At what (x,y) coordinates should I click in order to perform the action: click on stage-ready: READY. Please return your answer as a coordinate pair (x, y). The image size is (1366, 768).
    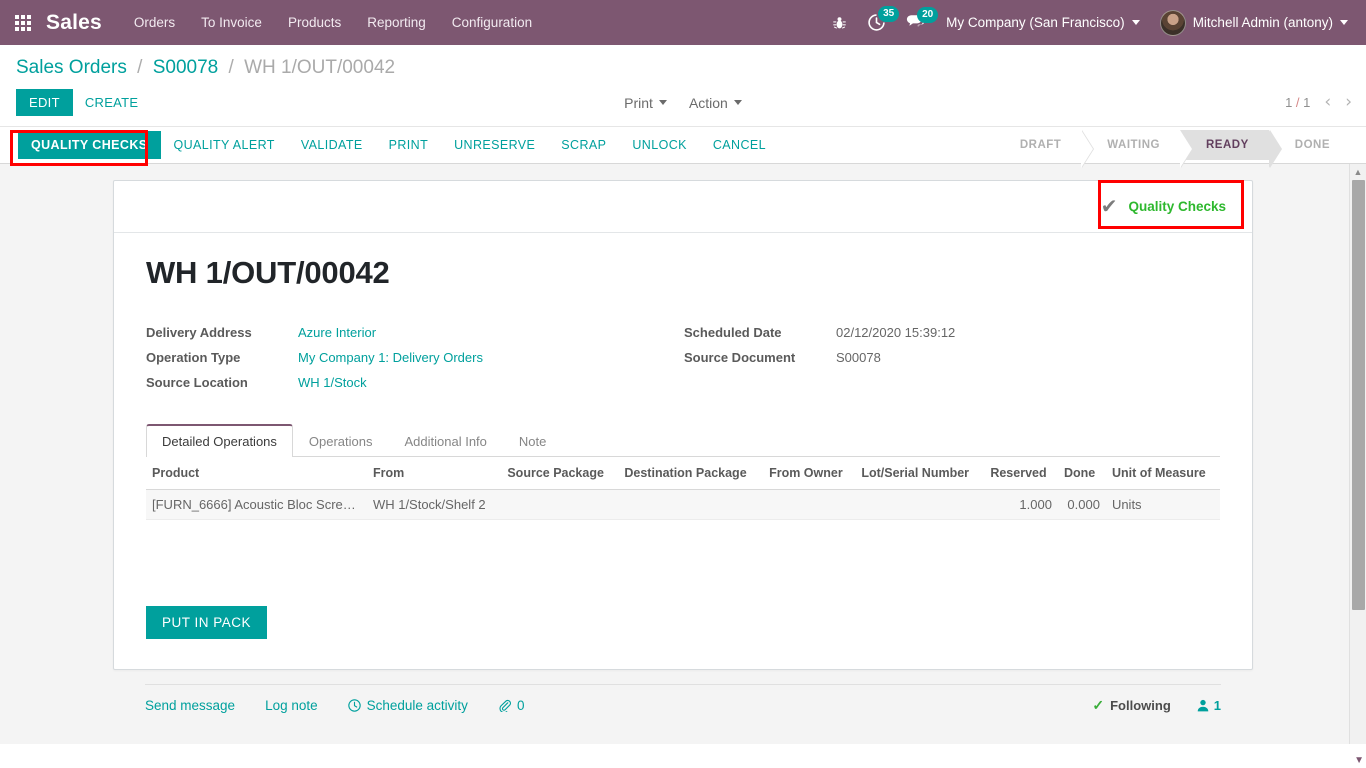
    Looking at the image, I should click on (1231, 149).